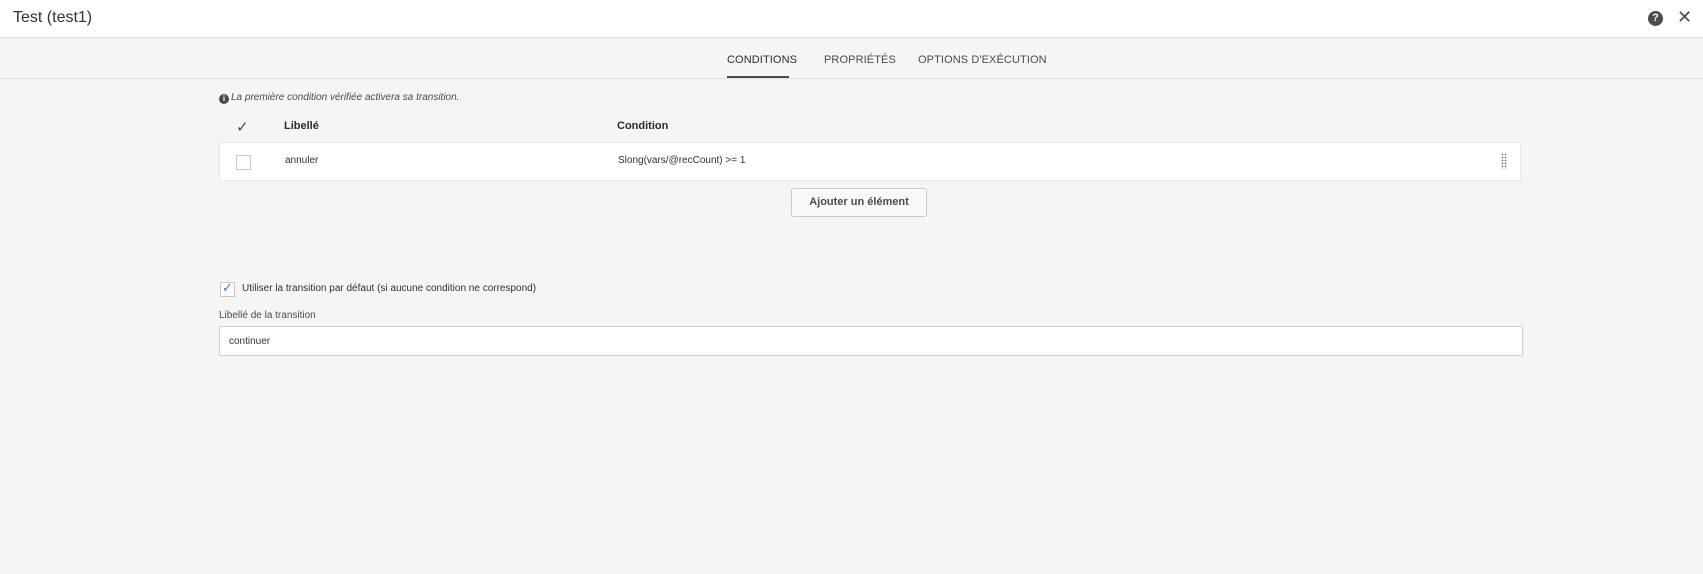 The image size is (1703, 574). I want to click on tab-execution-options: OPTIONS D'EXÉCUTION, so click(982, 60).